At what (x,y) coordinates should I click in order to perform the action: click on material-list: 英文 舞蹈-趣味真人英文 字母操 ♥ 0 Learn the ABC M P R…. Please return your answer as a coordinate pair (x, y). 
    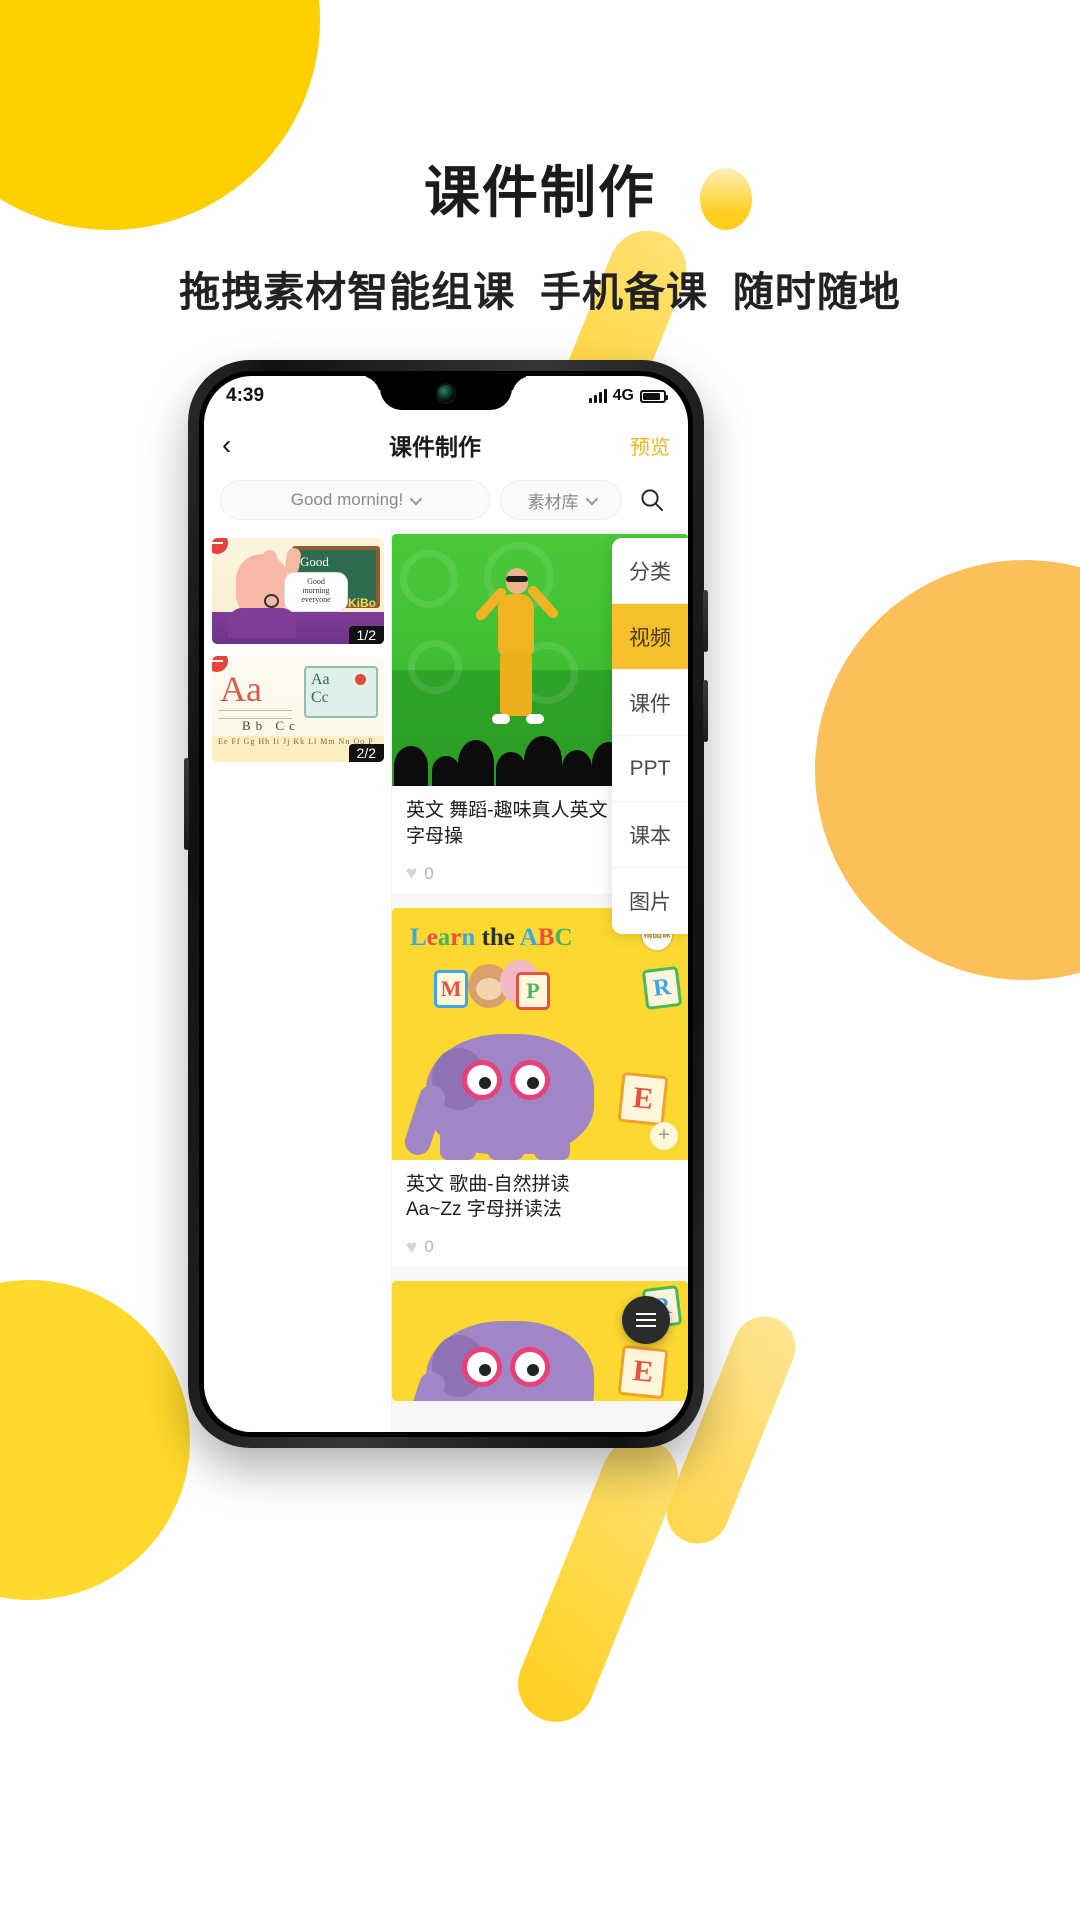
    Looking at the image, I should click on (540, 981).